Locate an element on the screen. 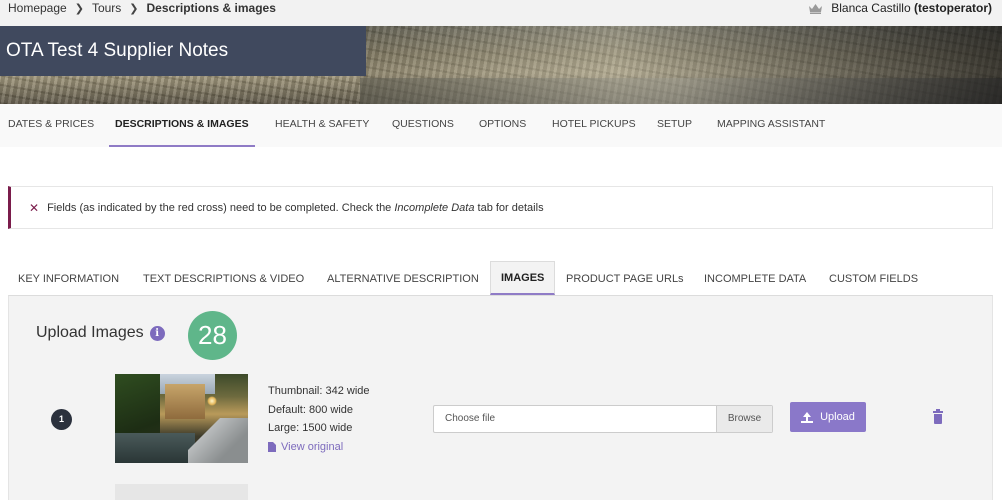  image-thumbnail is located at coordinates (181, 418).